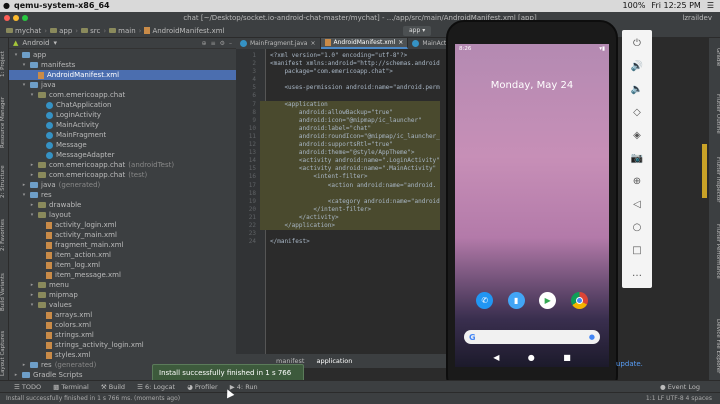 The height and width of the screenshot is (404, 720). What do you see at coordinates (122, 325) in the screenshot?
I see `tree-item: colors.xml` at bounding box center [122, 325].